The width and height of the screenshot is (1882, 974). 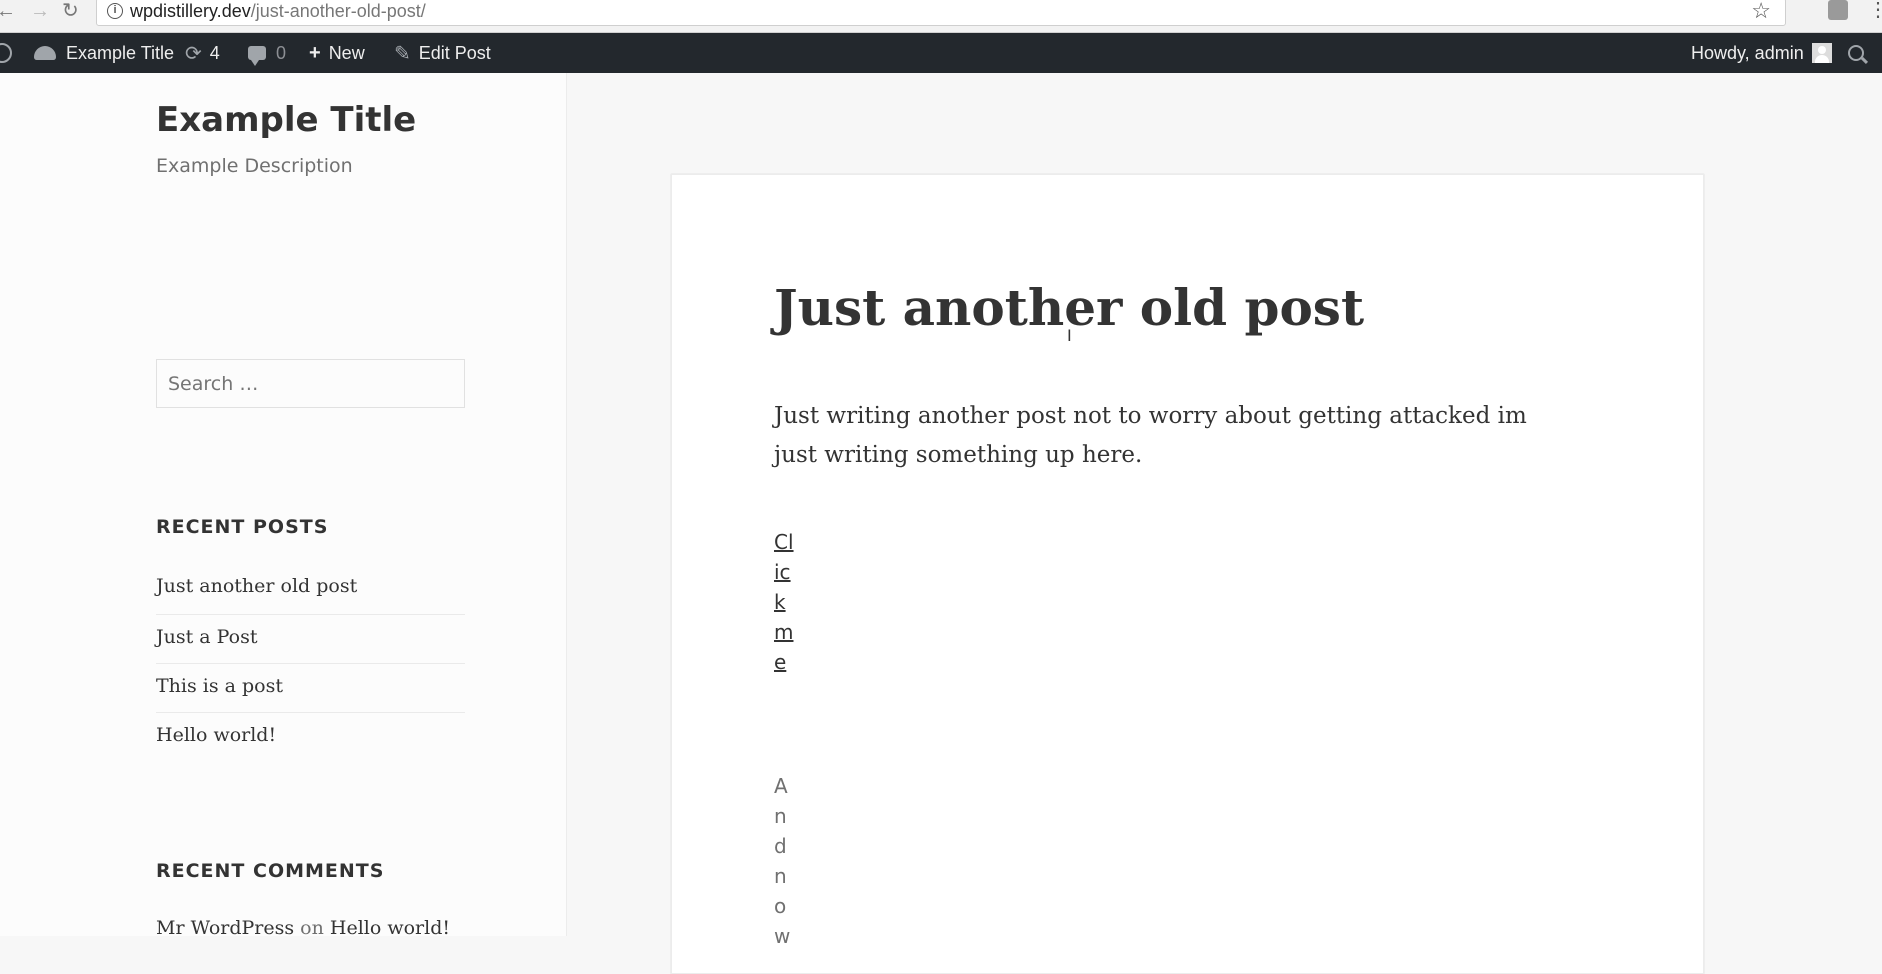 I want to click on wordpress-logo-icon, so click(x=6, y=53).